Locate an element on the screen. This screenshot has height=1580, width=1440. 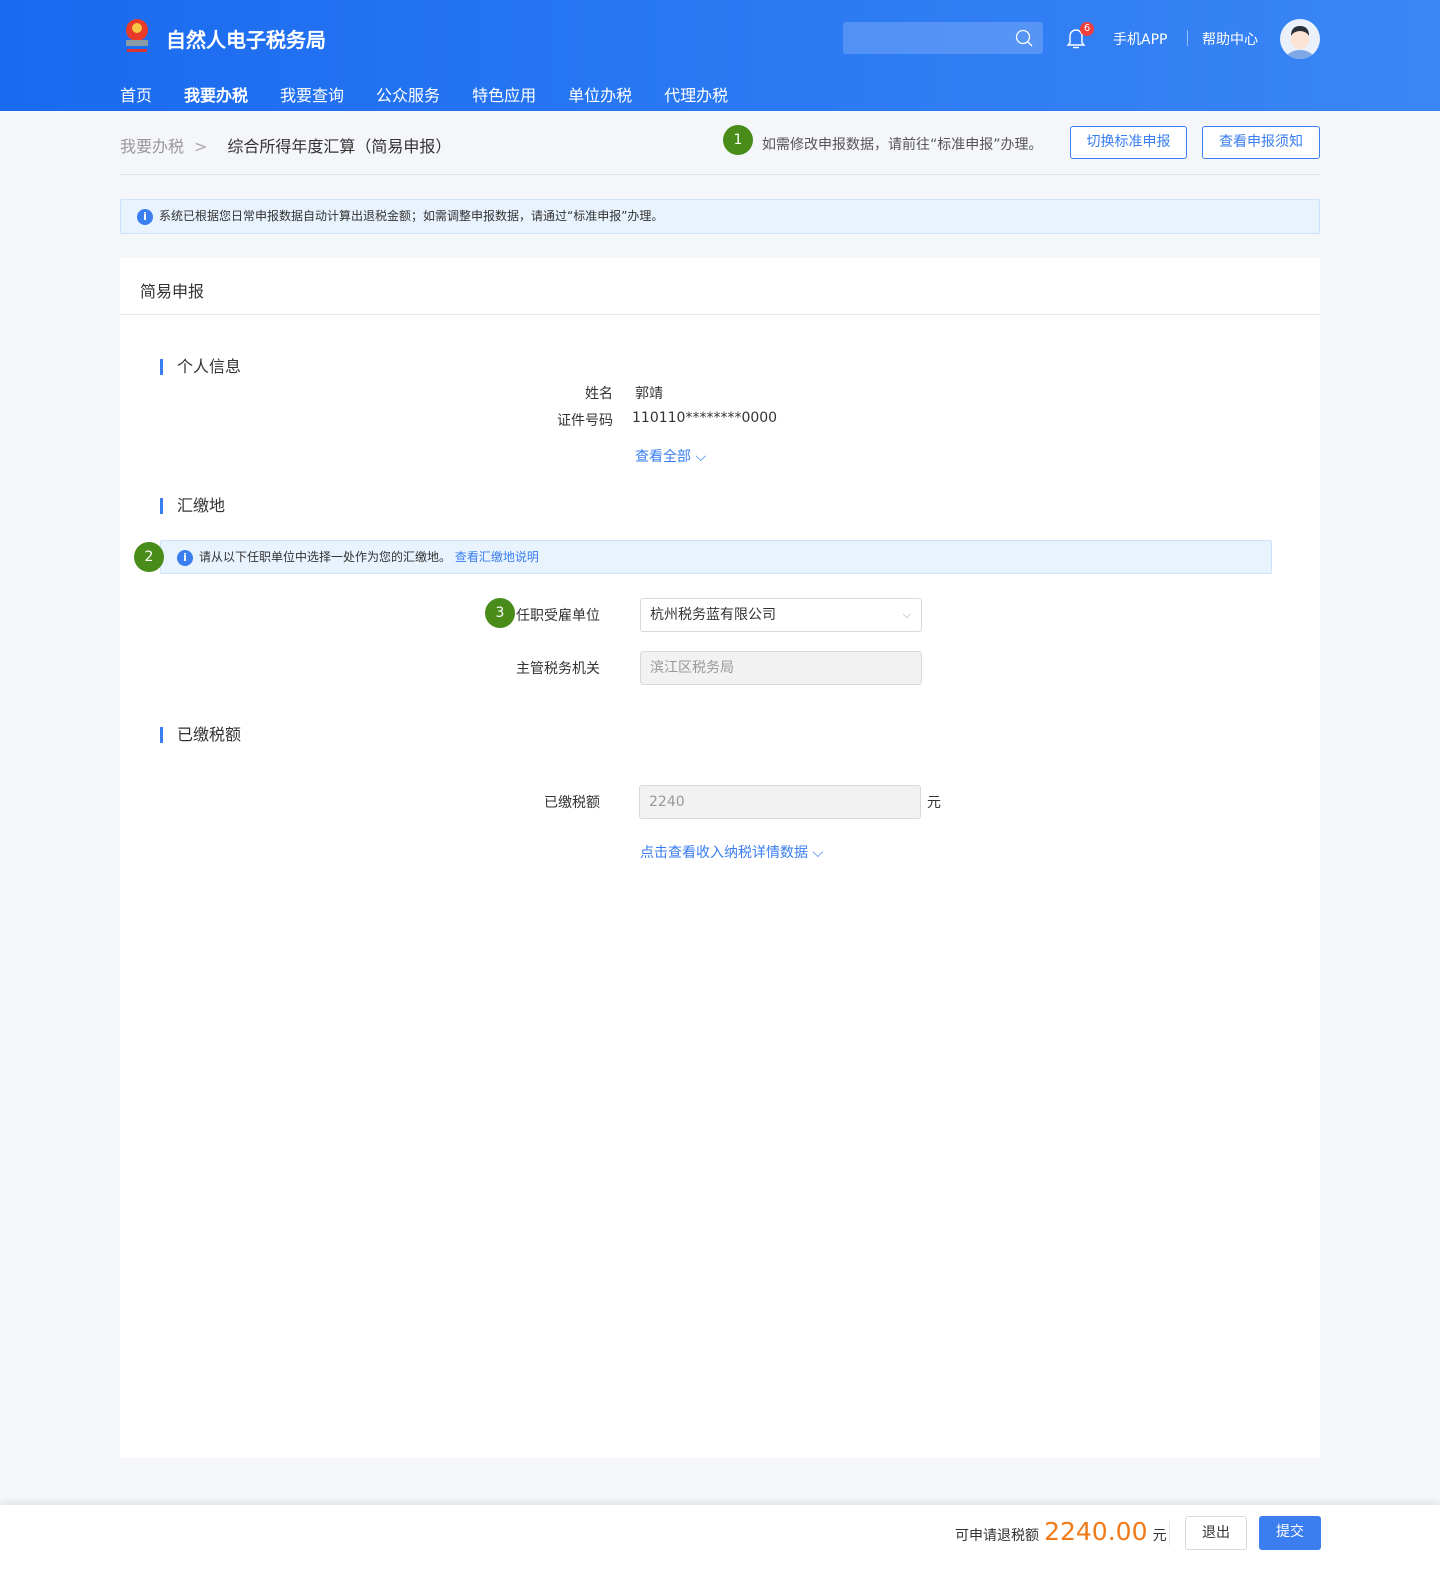
paid-tax-field: 2240 is located at coordinates (780, 802).